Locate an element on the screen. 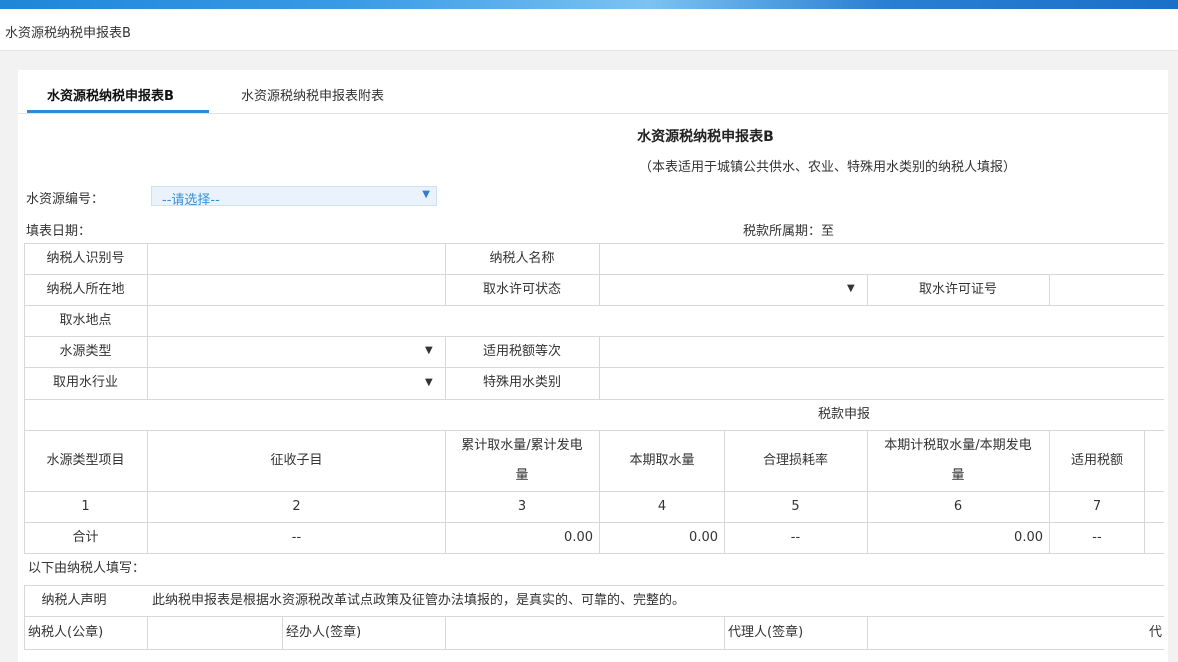 The width and height of the screenshot is (1178, 662). resource-no-placeholder: --请选择-- is located at coordinates (191, 200).